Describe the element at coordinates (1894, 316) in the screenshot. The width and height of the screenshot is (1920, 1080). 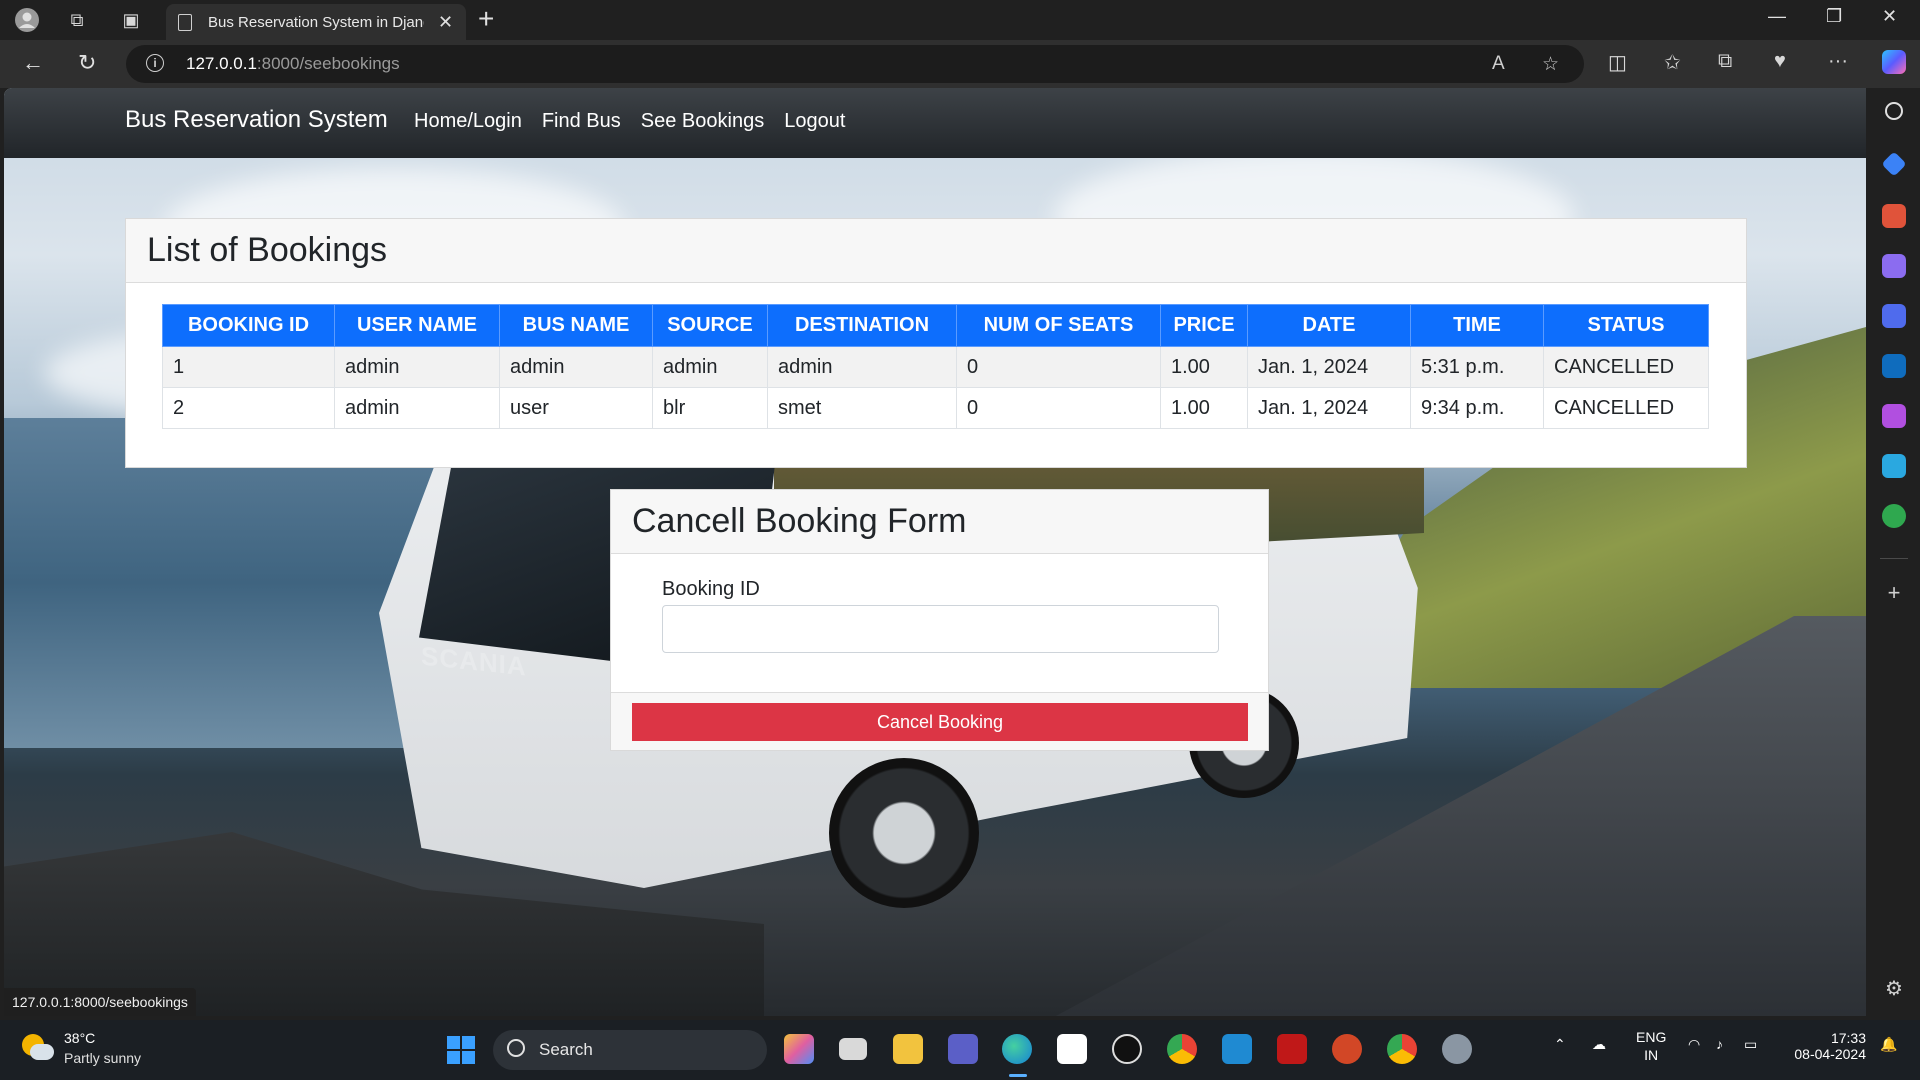
I see `microsoft-365-icon` at that location.